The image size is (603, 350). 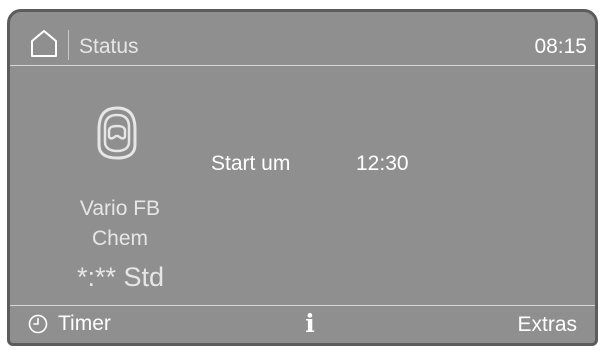 What do you see at coordinates (44, 43) in the screenshot?
I see `home-icon` at bounding box center [44, 43].